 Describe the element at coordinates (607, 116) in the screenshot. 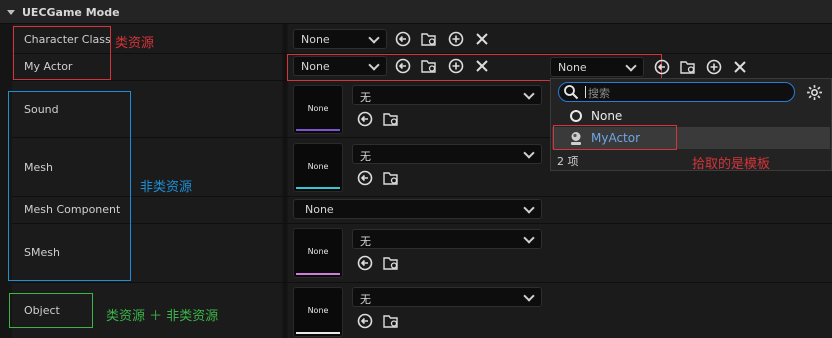

I see `dropdown-item-label: None` at that location.